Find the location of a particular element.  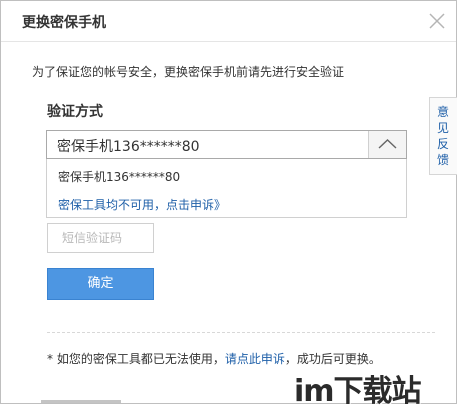

verification-method-select: 密保手机136******80 is located at coordinates (226, 144).